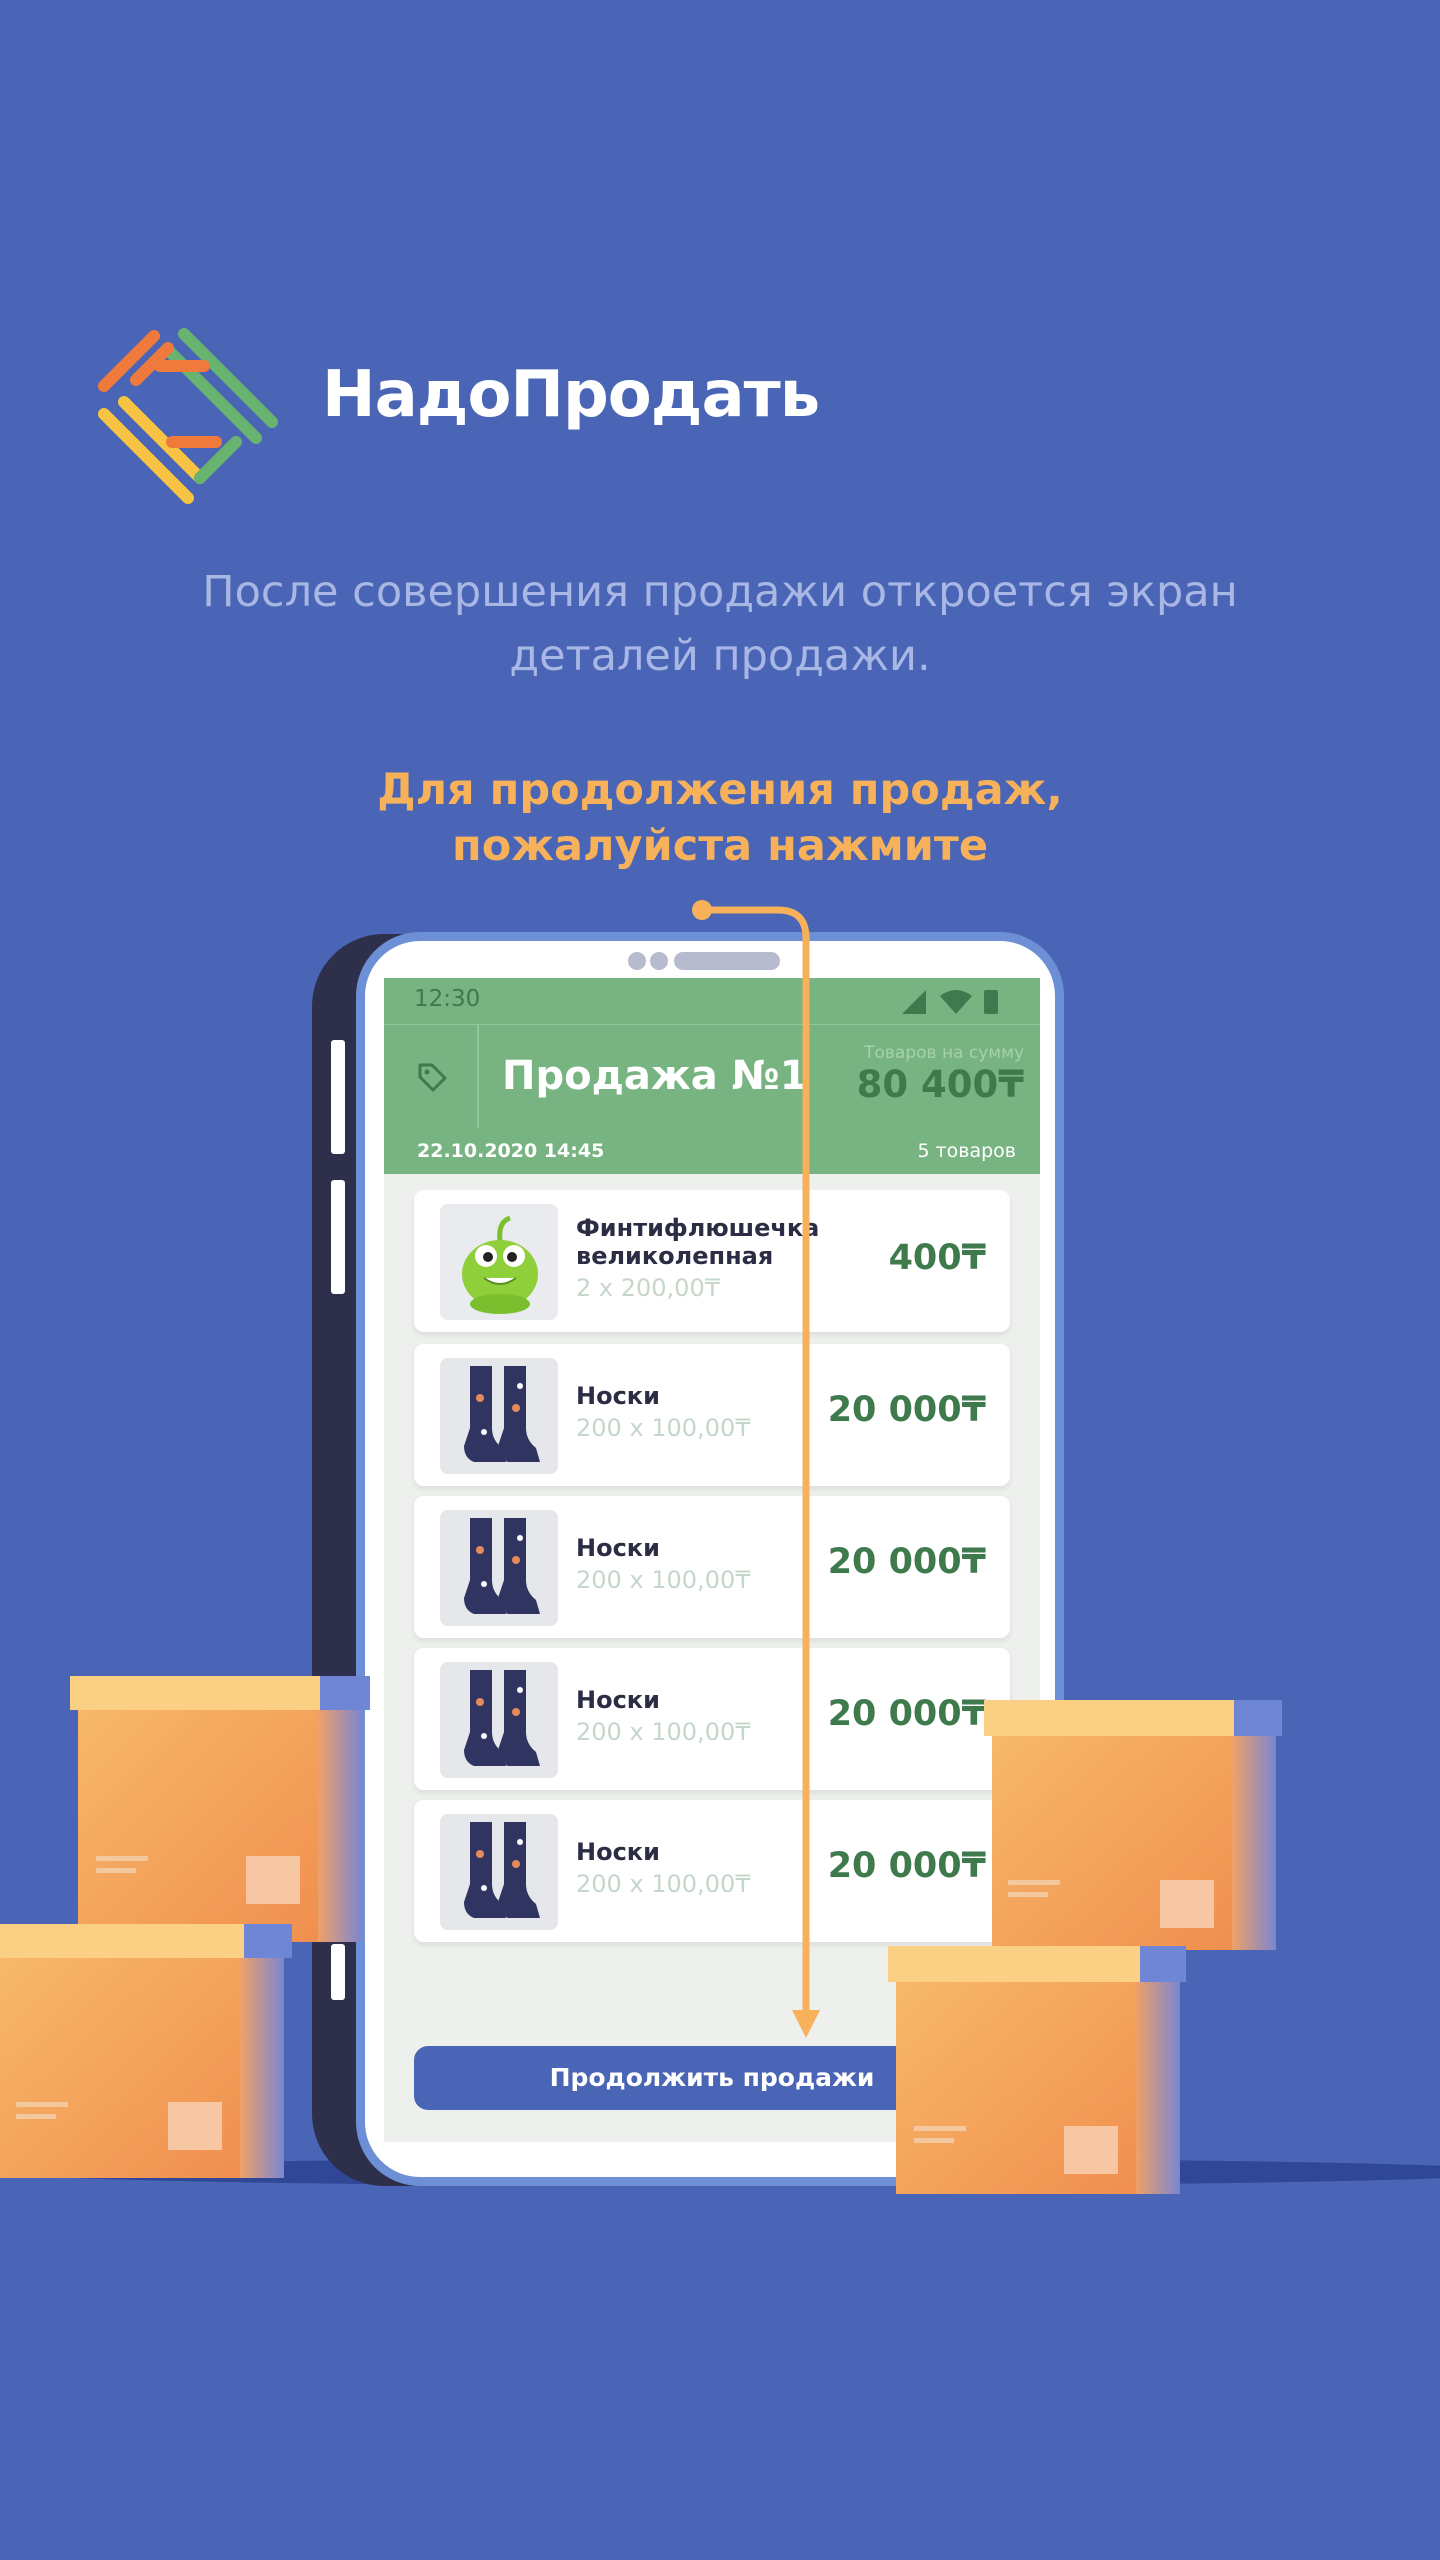 The width and height of the screenshot is (1440, 2560). I want to click on status-bar: 12:30, so click(712, 1001).